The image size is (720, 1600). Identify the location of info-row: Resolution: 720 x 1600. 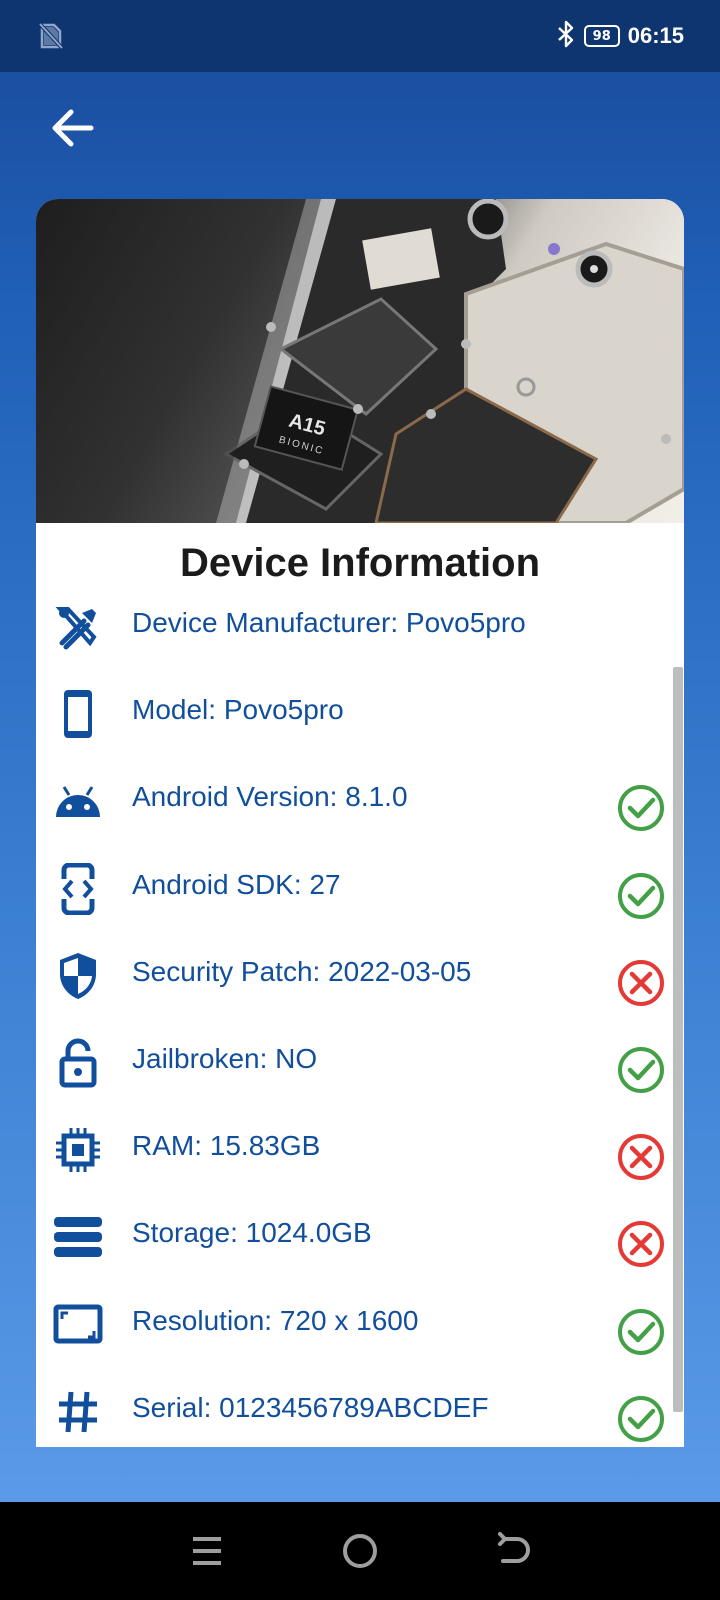
(360, 1343).